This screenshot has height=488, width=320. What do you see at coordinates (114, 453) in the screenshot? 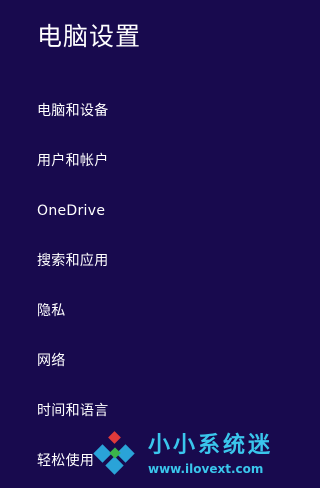
I see `watermark-logo-icon` at bounding box center [114, 453].